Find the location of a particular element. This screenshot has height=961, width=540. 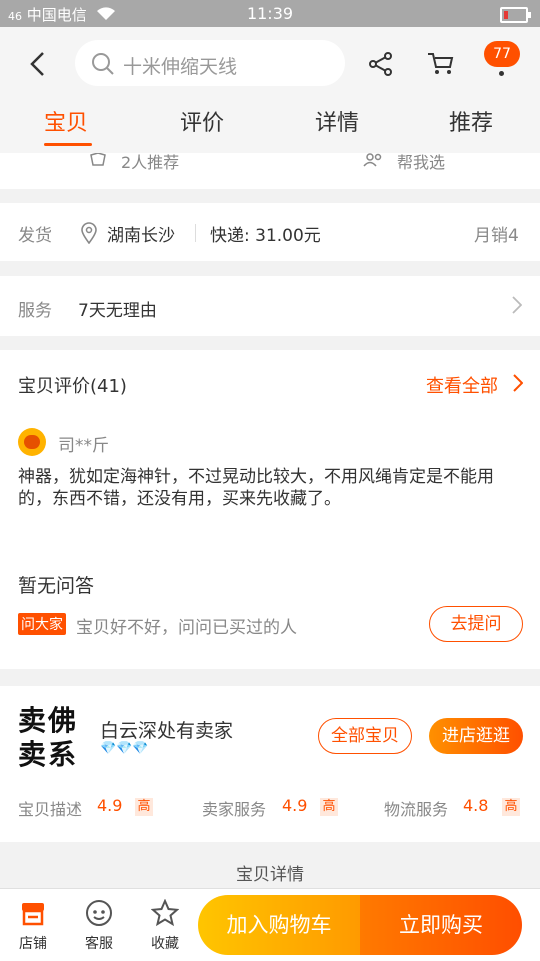

tab-details: 详情 is located at coordinates (337, 121).